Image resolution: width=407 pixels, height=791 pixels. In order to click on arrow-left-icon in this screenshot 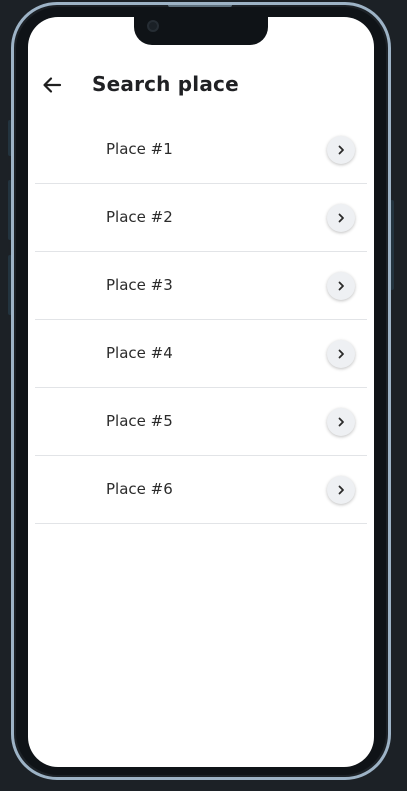, I will do `click(52, 85)`.